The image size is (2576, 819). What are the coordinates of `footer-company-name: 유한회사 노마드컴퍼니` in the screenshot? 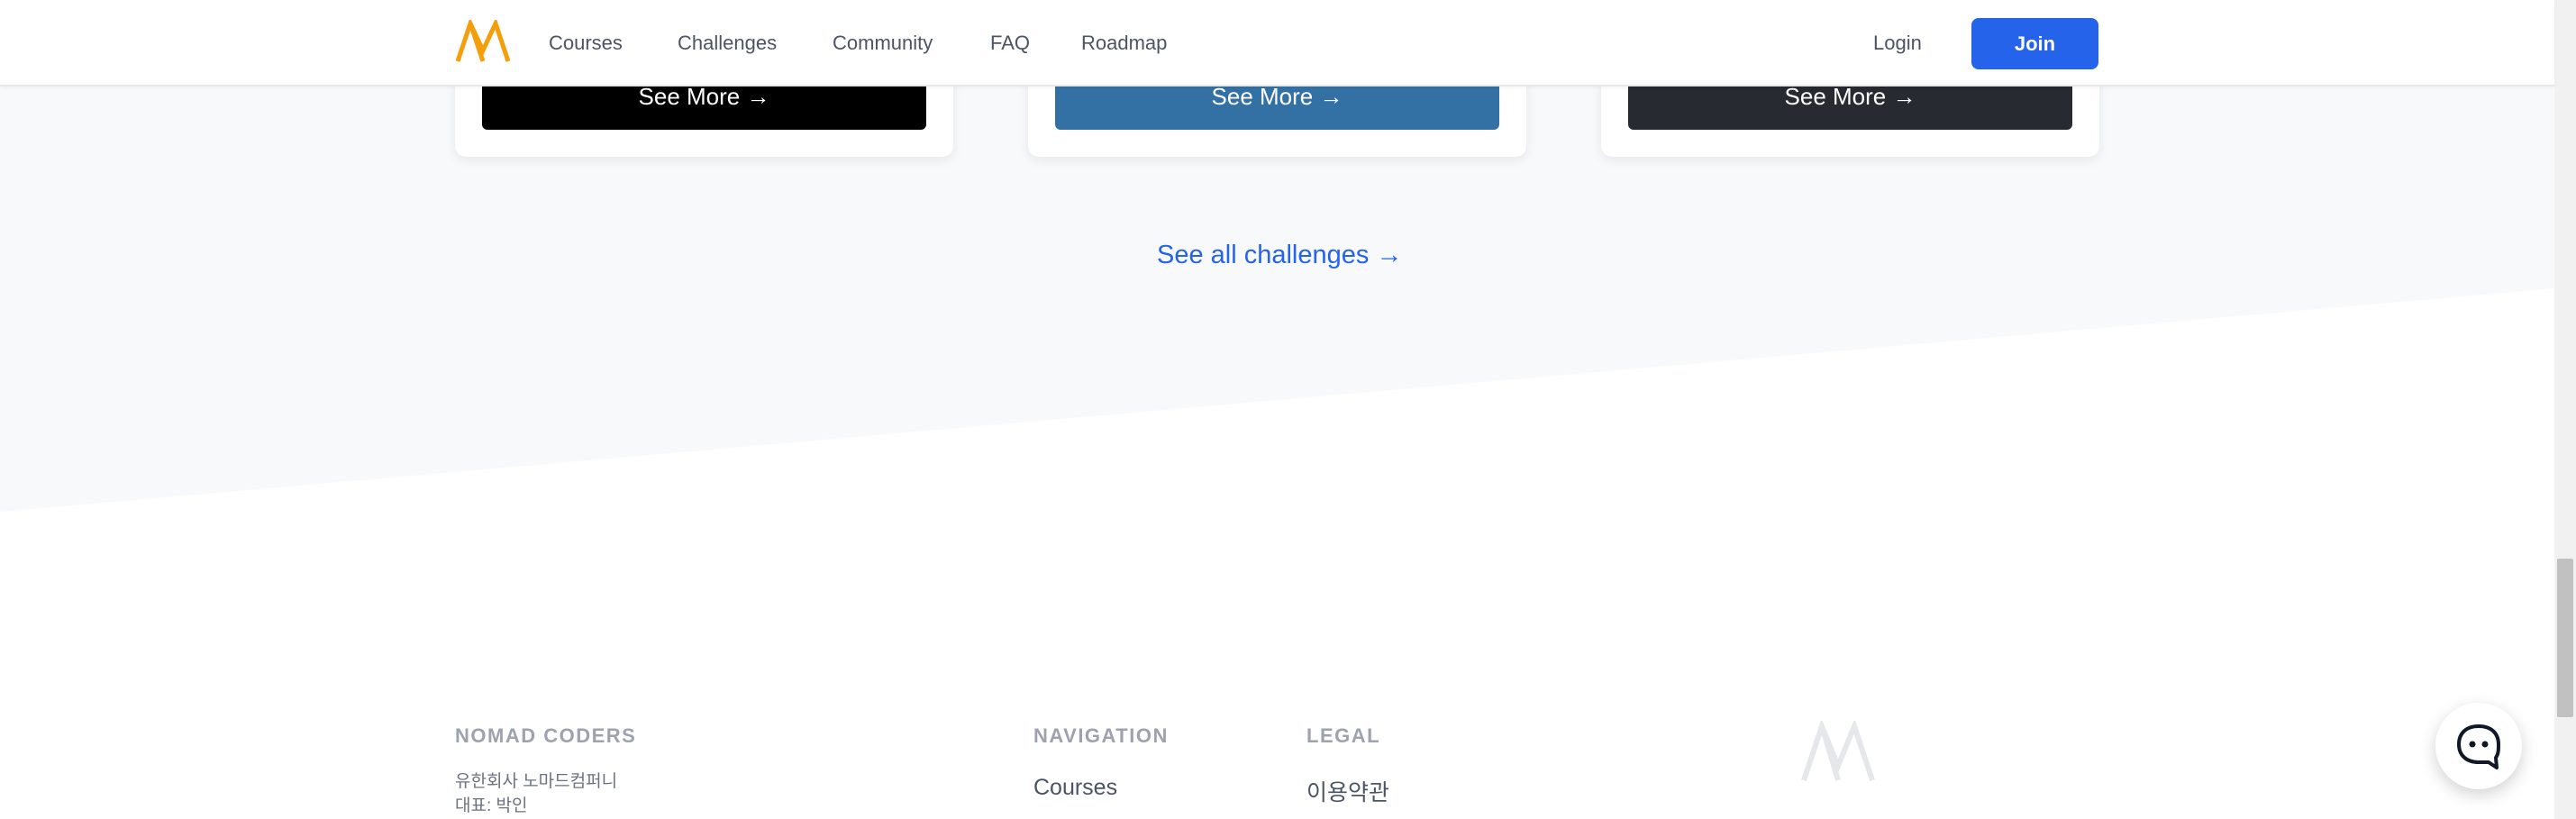 It's located at (536, 782).